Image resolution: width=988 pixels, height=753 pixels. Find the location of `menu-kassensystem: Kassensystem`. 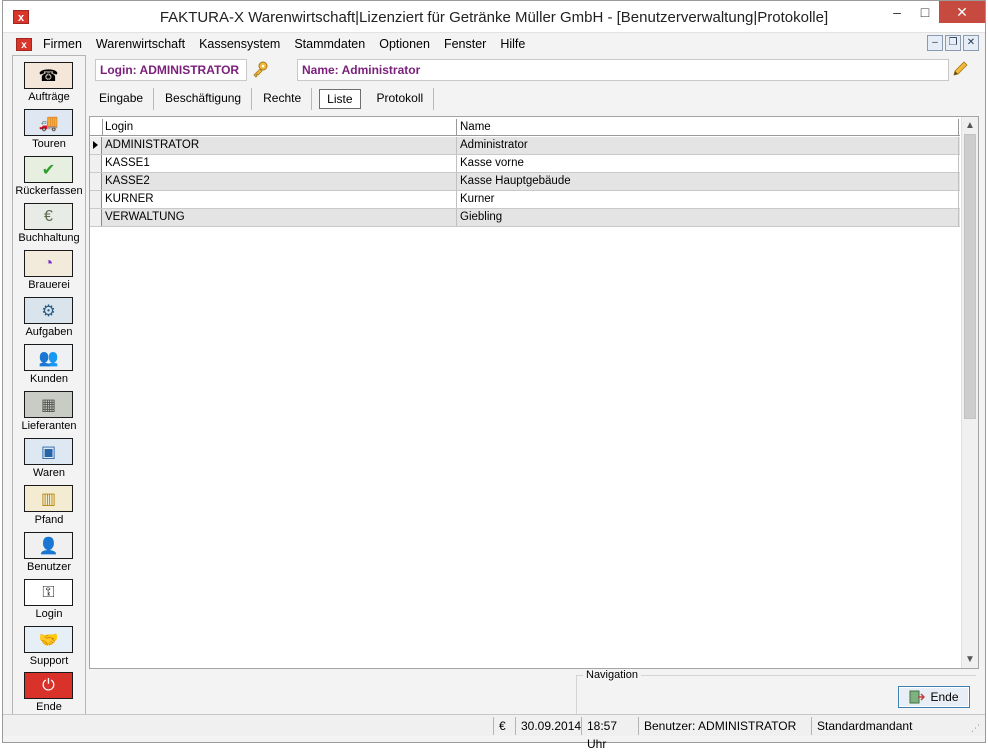

menu-kassensystem: Kassensystem is located at coordinates (239, 44).